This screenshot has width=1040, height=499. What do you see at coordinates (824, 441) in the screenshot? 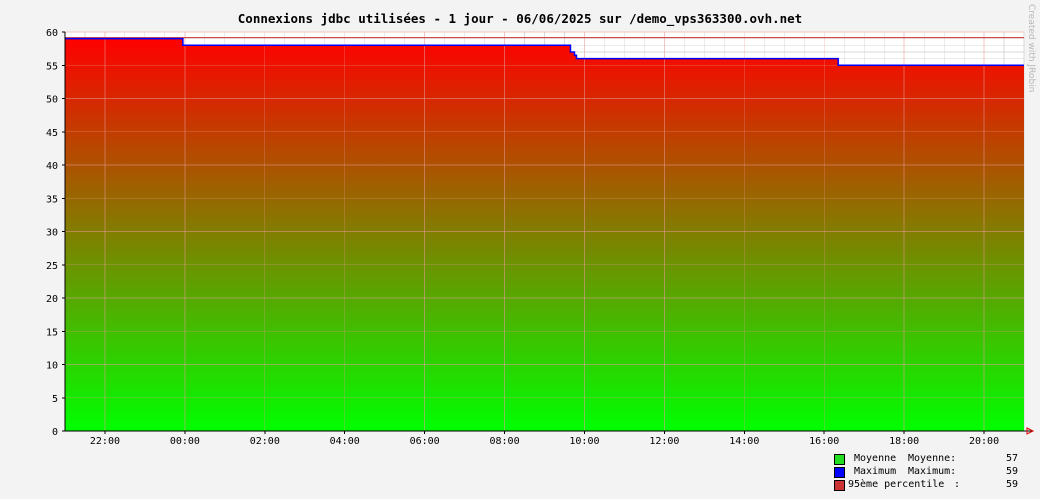
I see `x-tick-label: 16:00` at bounding box center [824, 441].